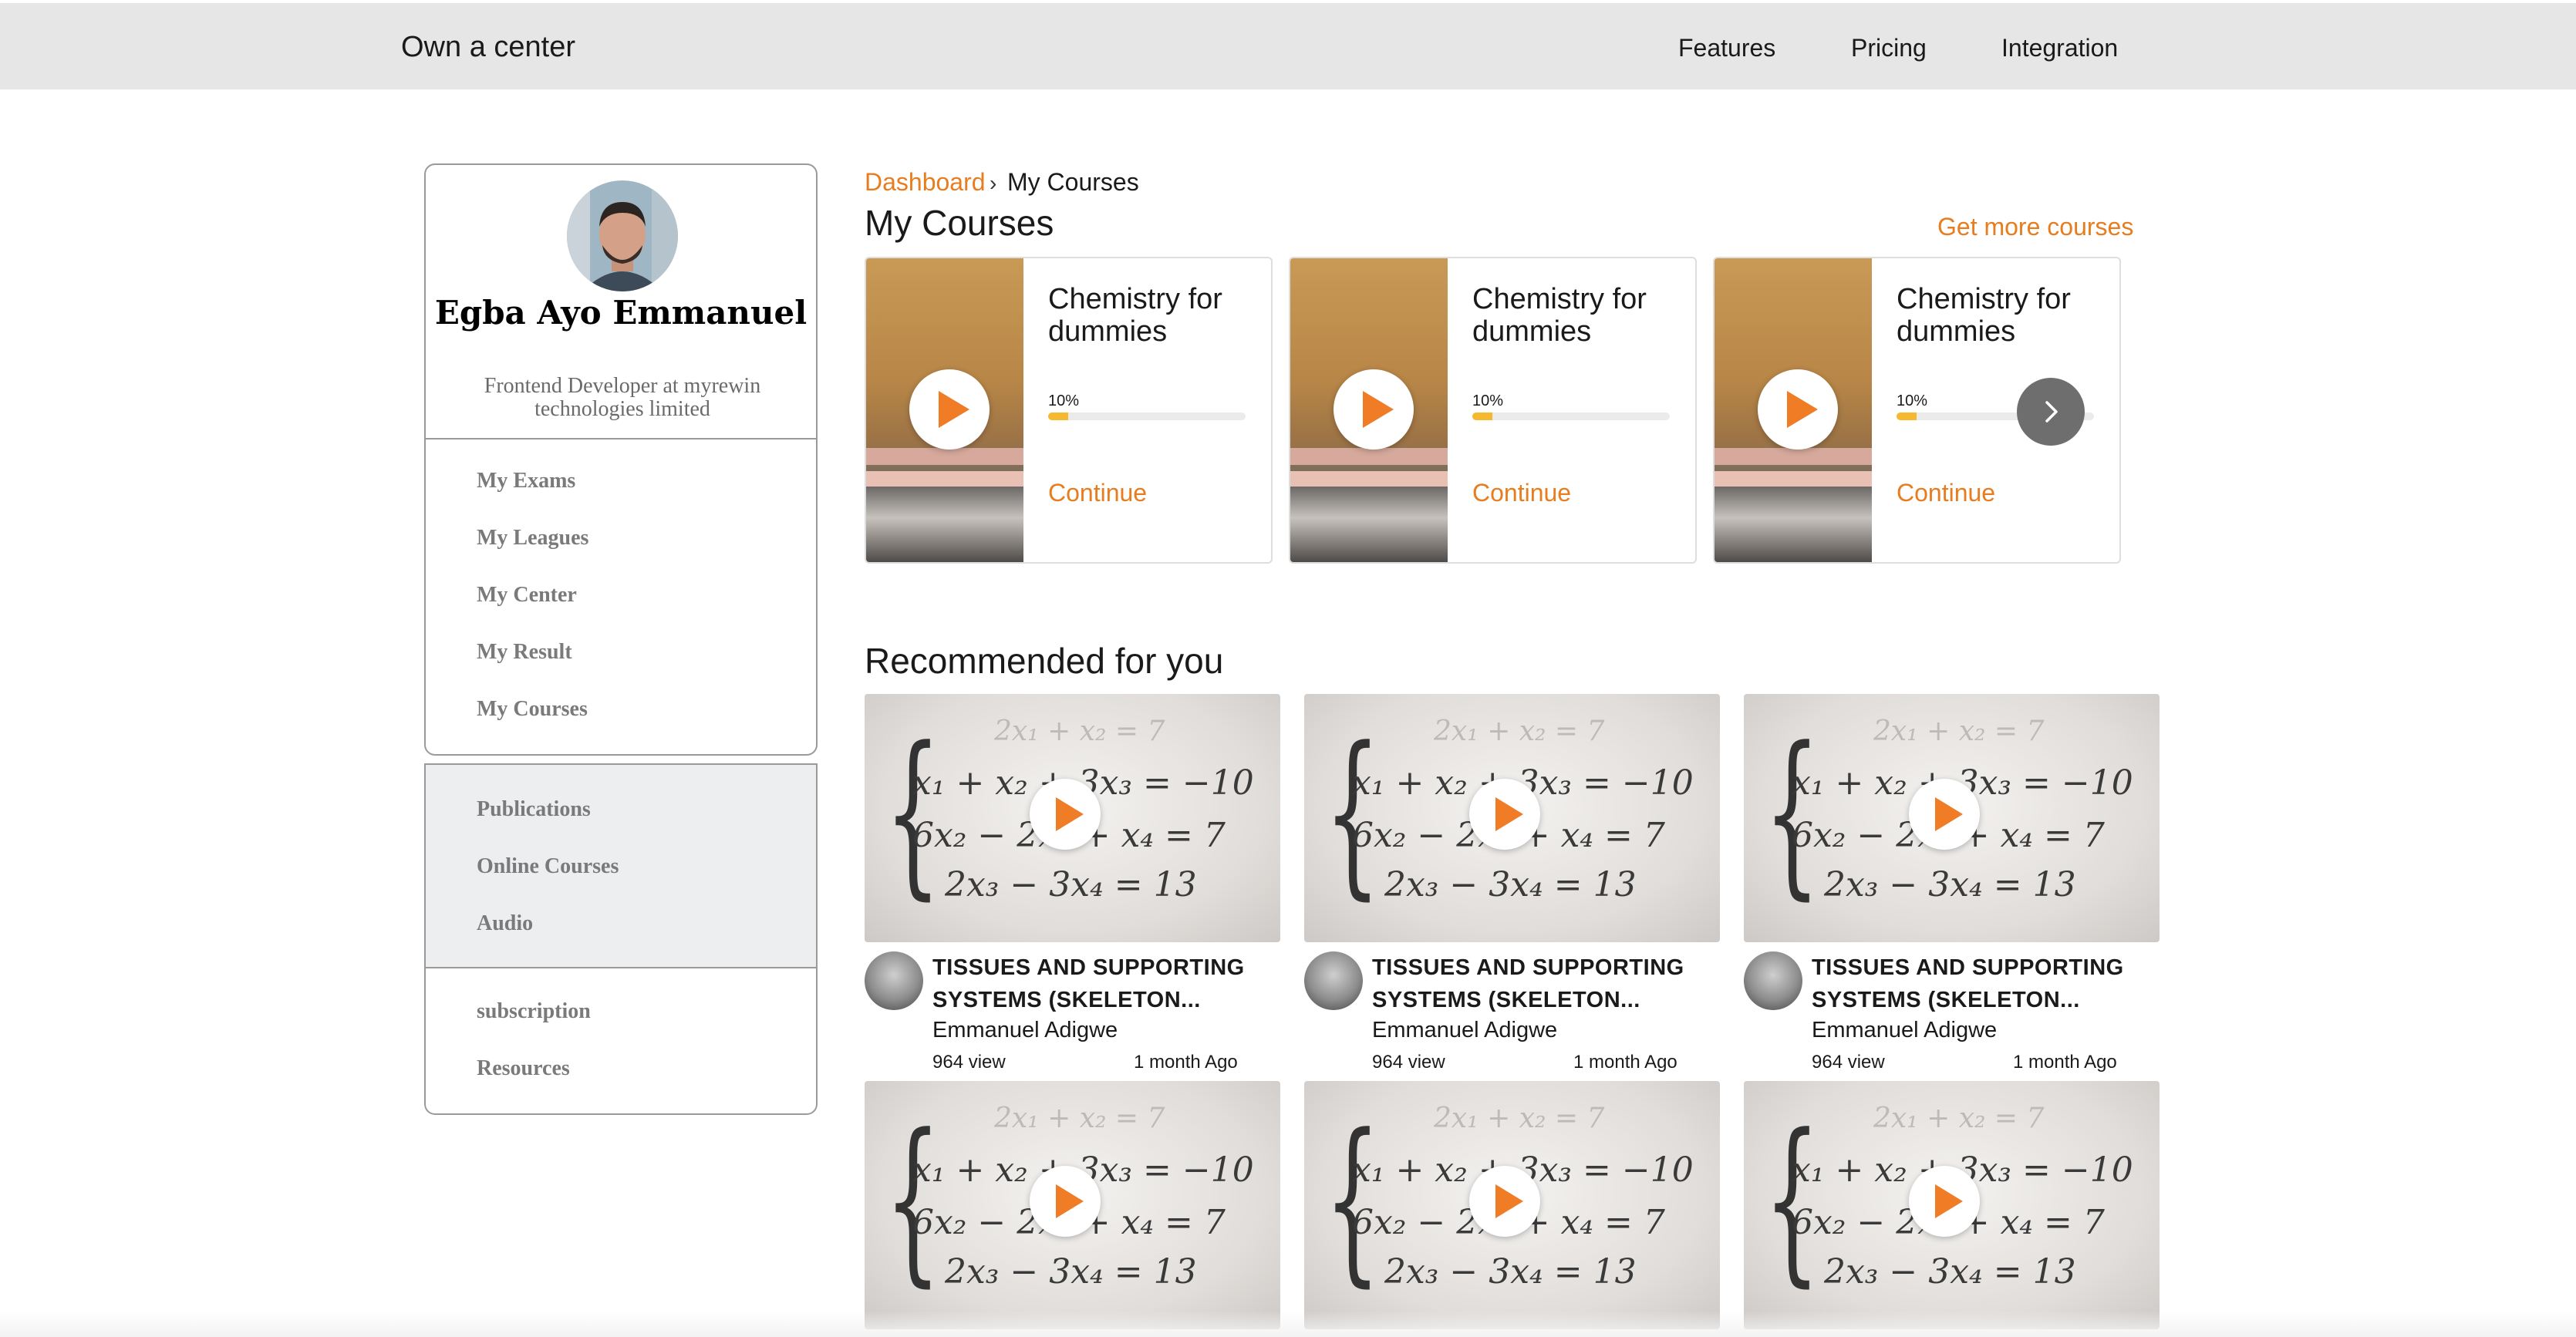 This screenshot has height=1337, width=2576. Describe the element at coordinates (622, 235) in the screenshot. I see `avatar` at that location.